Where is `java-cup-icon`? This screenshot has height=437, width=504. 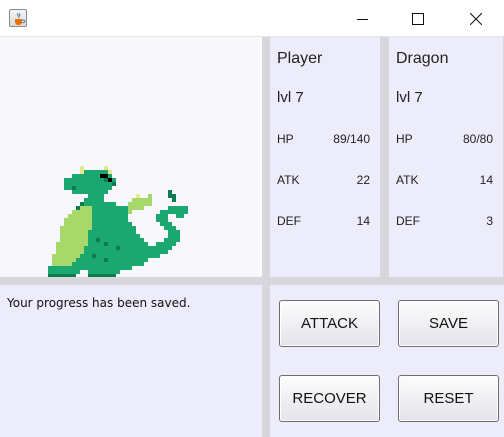
java-cup-icon is located at coordinates (18, 18).